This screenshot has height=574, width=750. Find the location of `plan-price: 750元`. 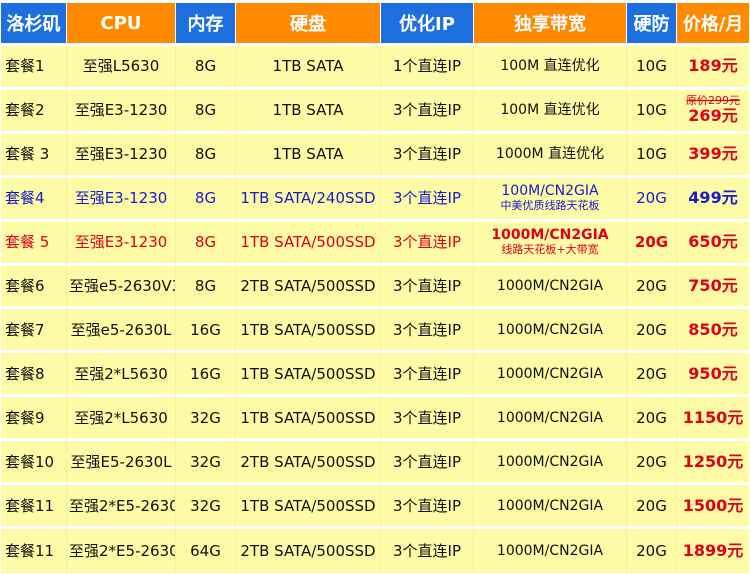

plan-price: 750元 is located at coordinates (713, 287).